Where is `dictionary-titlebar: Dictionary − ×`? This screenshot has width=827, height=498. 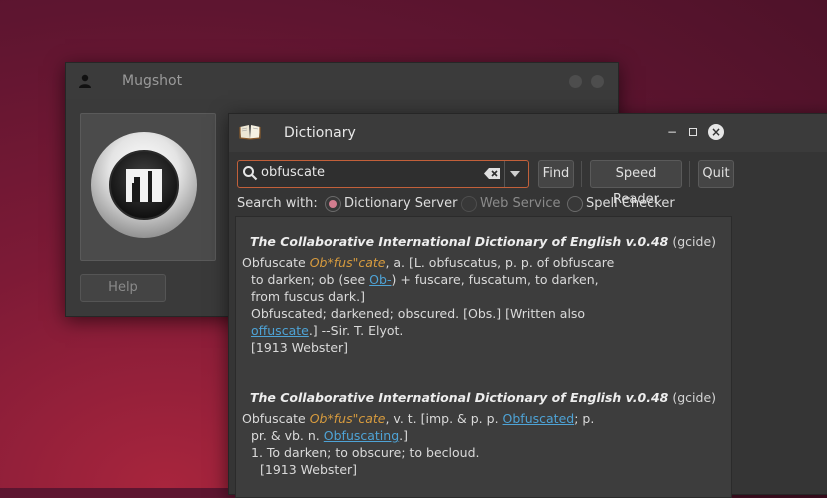 dictionary-titlebar: Dictionary − × is located at coordinates (528, 133).